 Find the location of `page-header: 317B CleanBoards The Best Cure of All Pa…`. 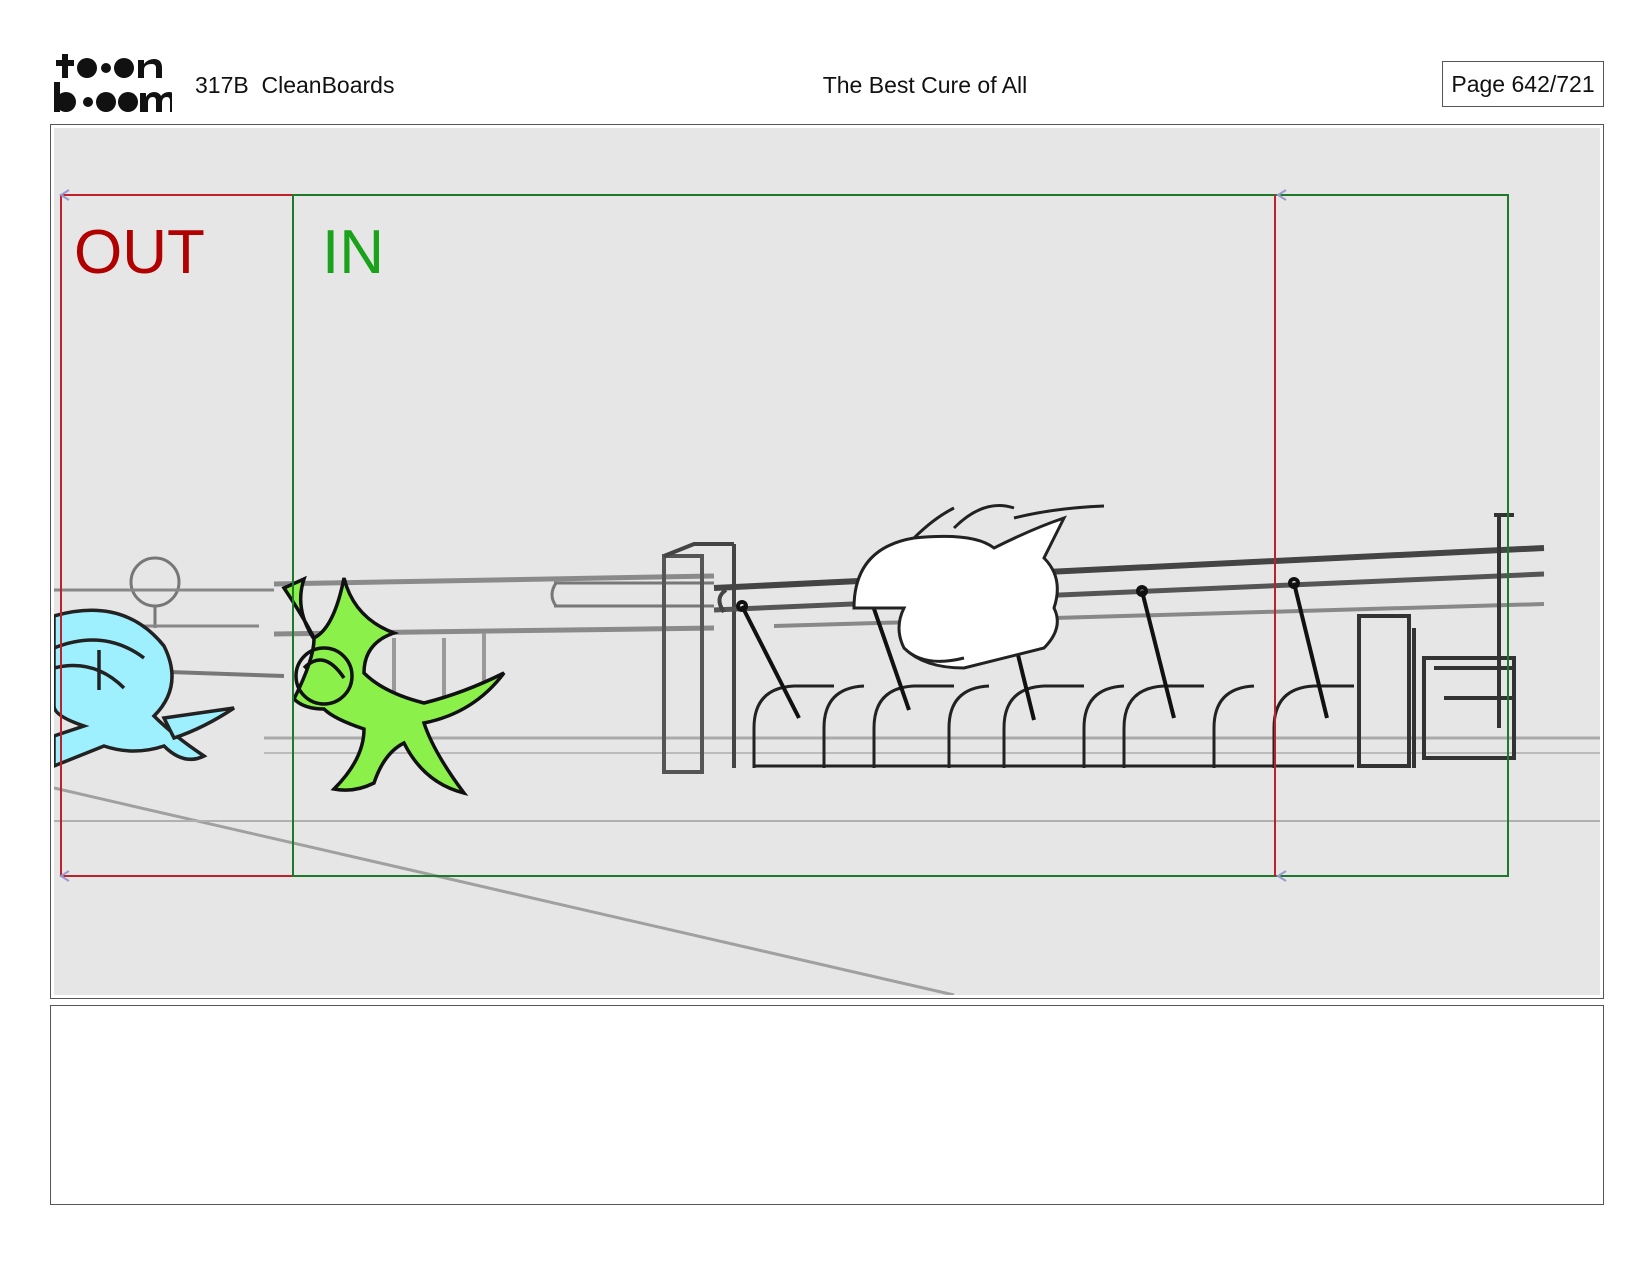

page-header: 317B CleanBoards The Best Cure of All Pa… is located at coordinates (825, 60).